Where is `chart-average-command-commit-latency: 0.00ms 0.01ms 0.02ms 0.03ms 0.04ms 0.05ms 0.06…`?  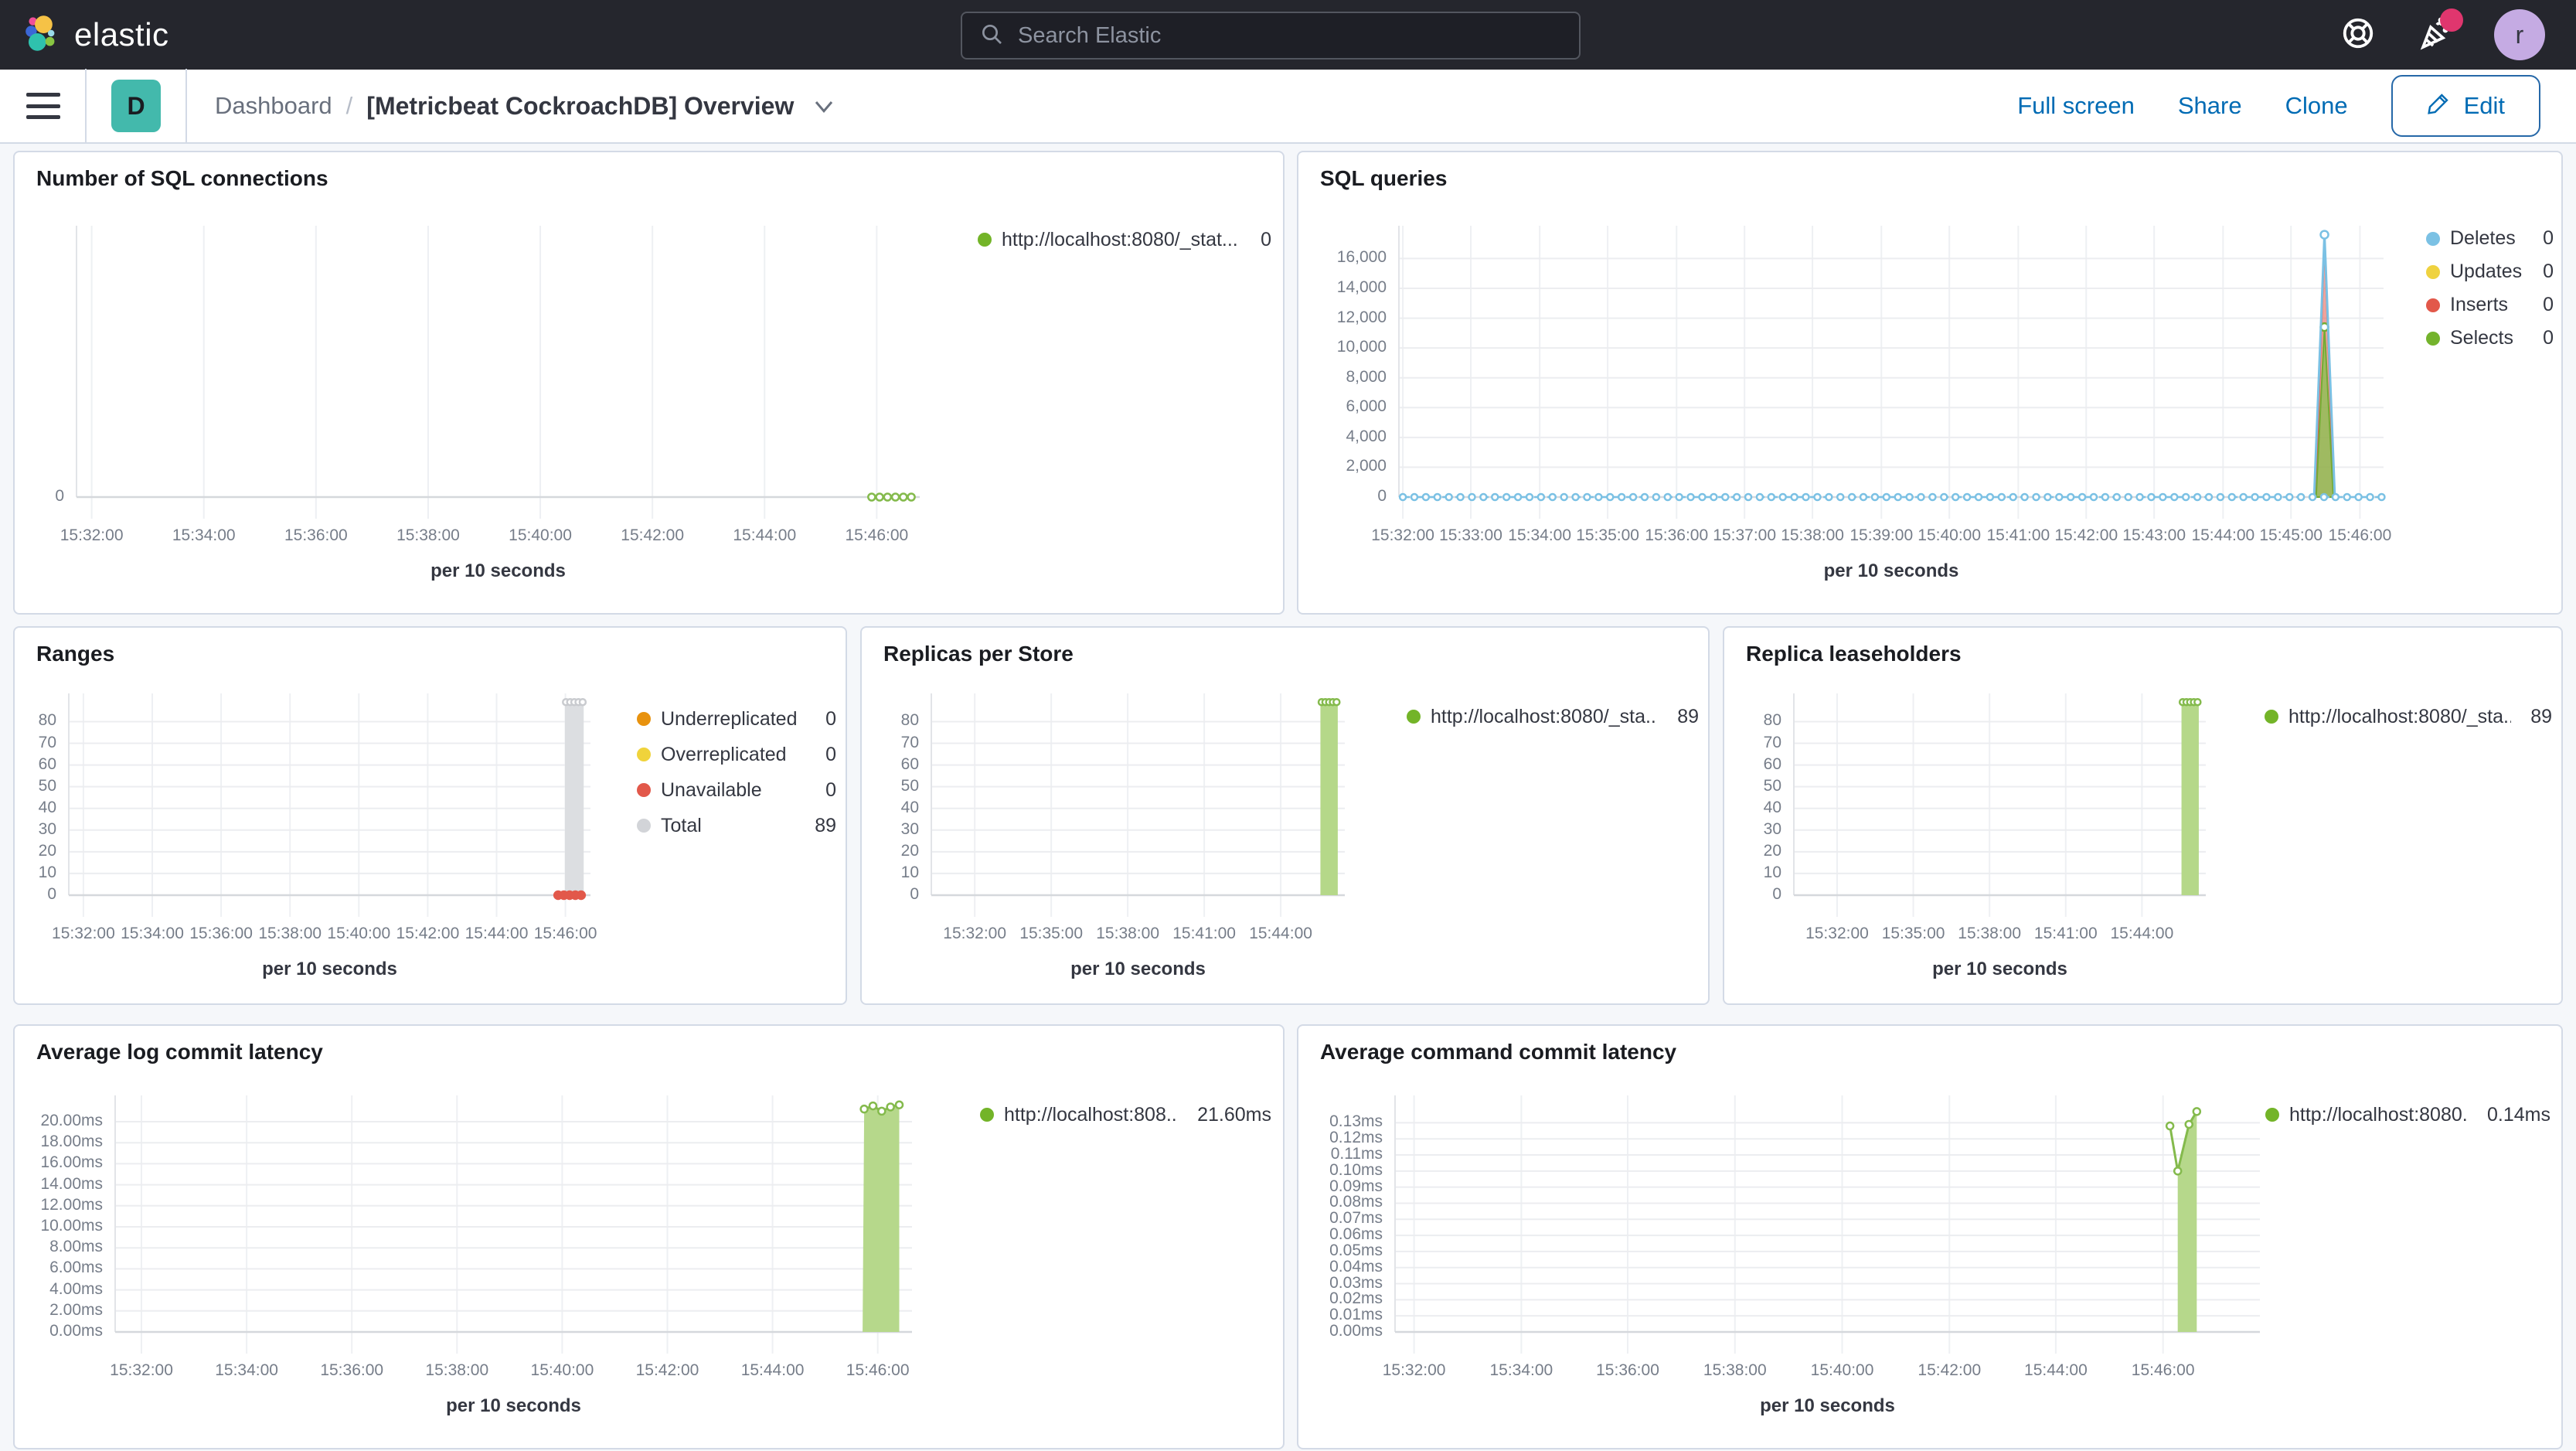
chart-average-command-commit-latency: 0.00ms 0.01ms 0.02ms 0.03ms 0.04ms 0.05ms 0.06… is located at coordinates (1929, 1237).